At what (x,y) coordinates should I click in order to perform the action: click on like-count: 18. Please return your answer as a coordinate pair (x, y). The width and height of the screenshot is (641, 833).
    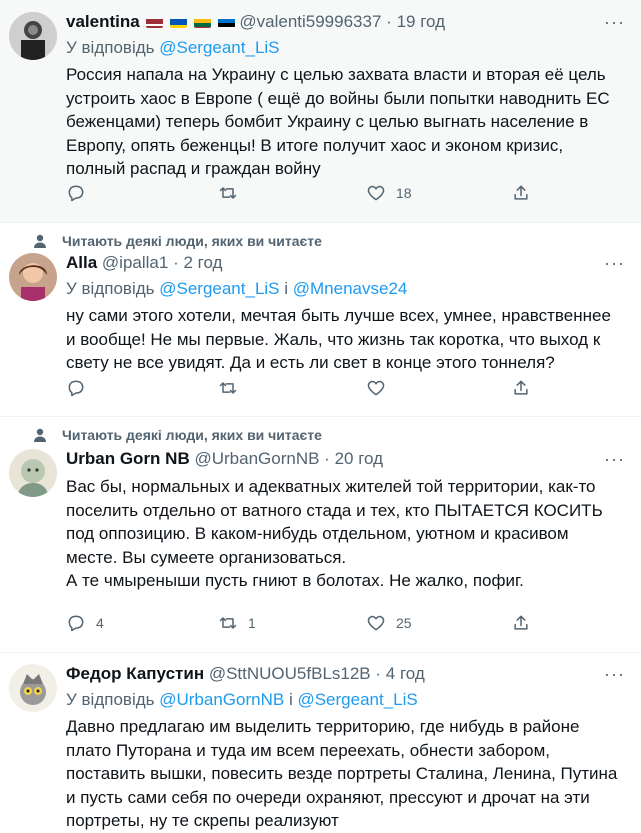
    Looking at the image, I should click on (404, 193).